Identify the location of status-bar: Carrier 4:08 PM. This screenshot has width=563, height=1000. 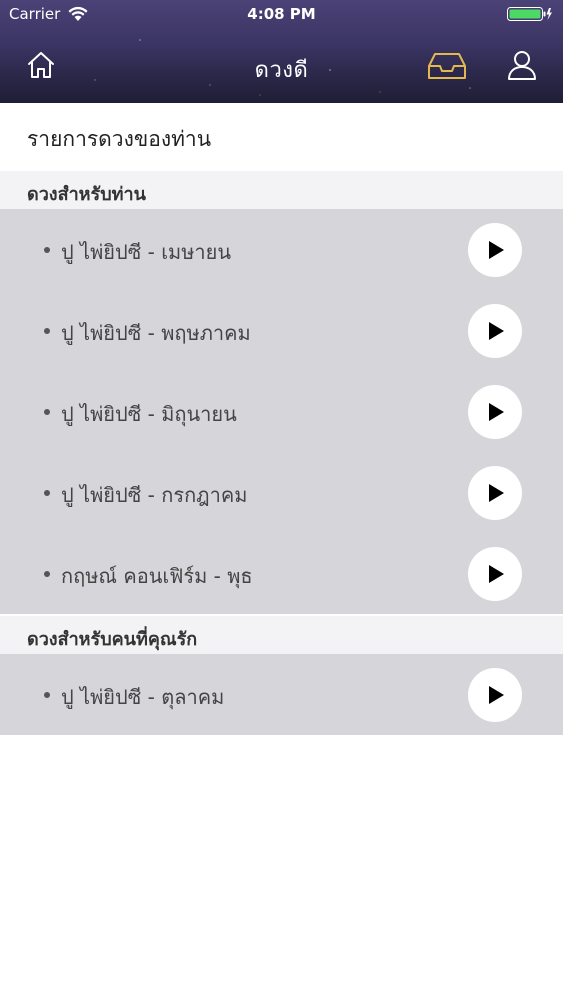
(281, 15).